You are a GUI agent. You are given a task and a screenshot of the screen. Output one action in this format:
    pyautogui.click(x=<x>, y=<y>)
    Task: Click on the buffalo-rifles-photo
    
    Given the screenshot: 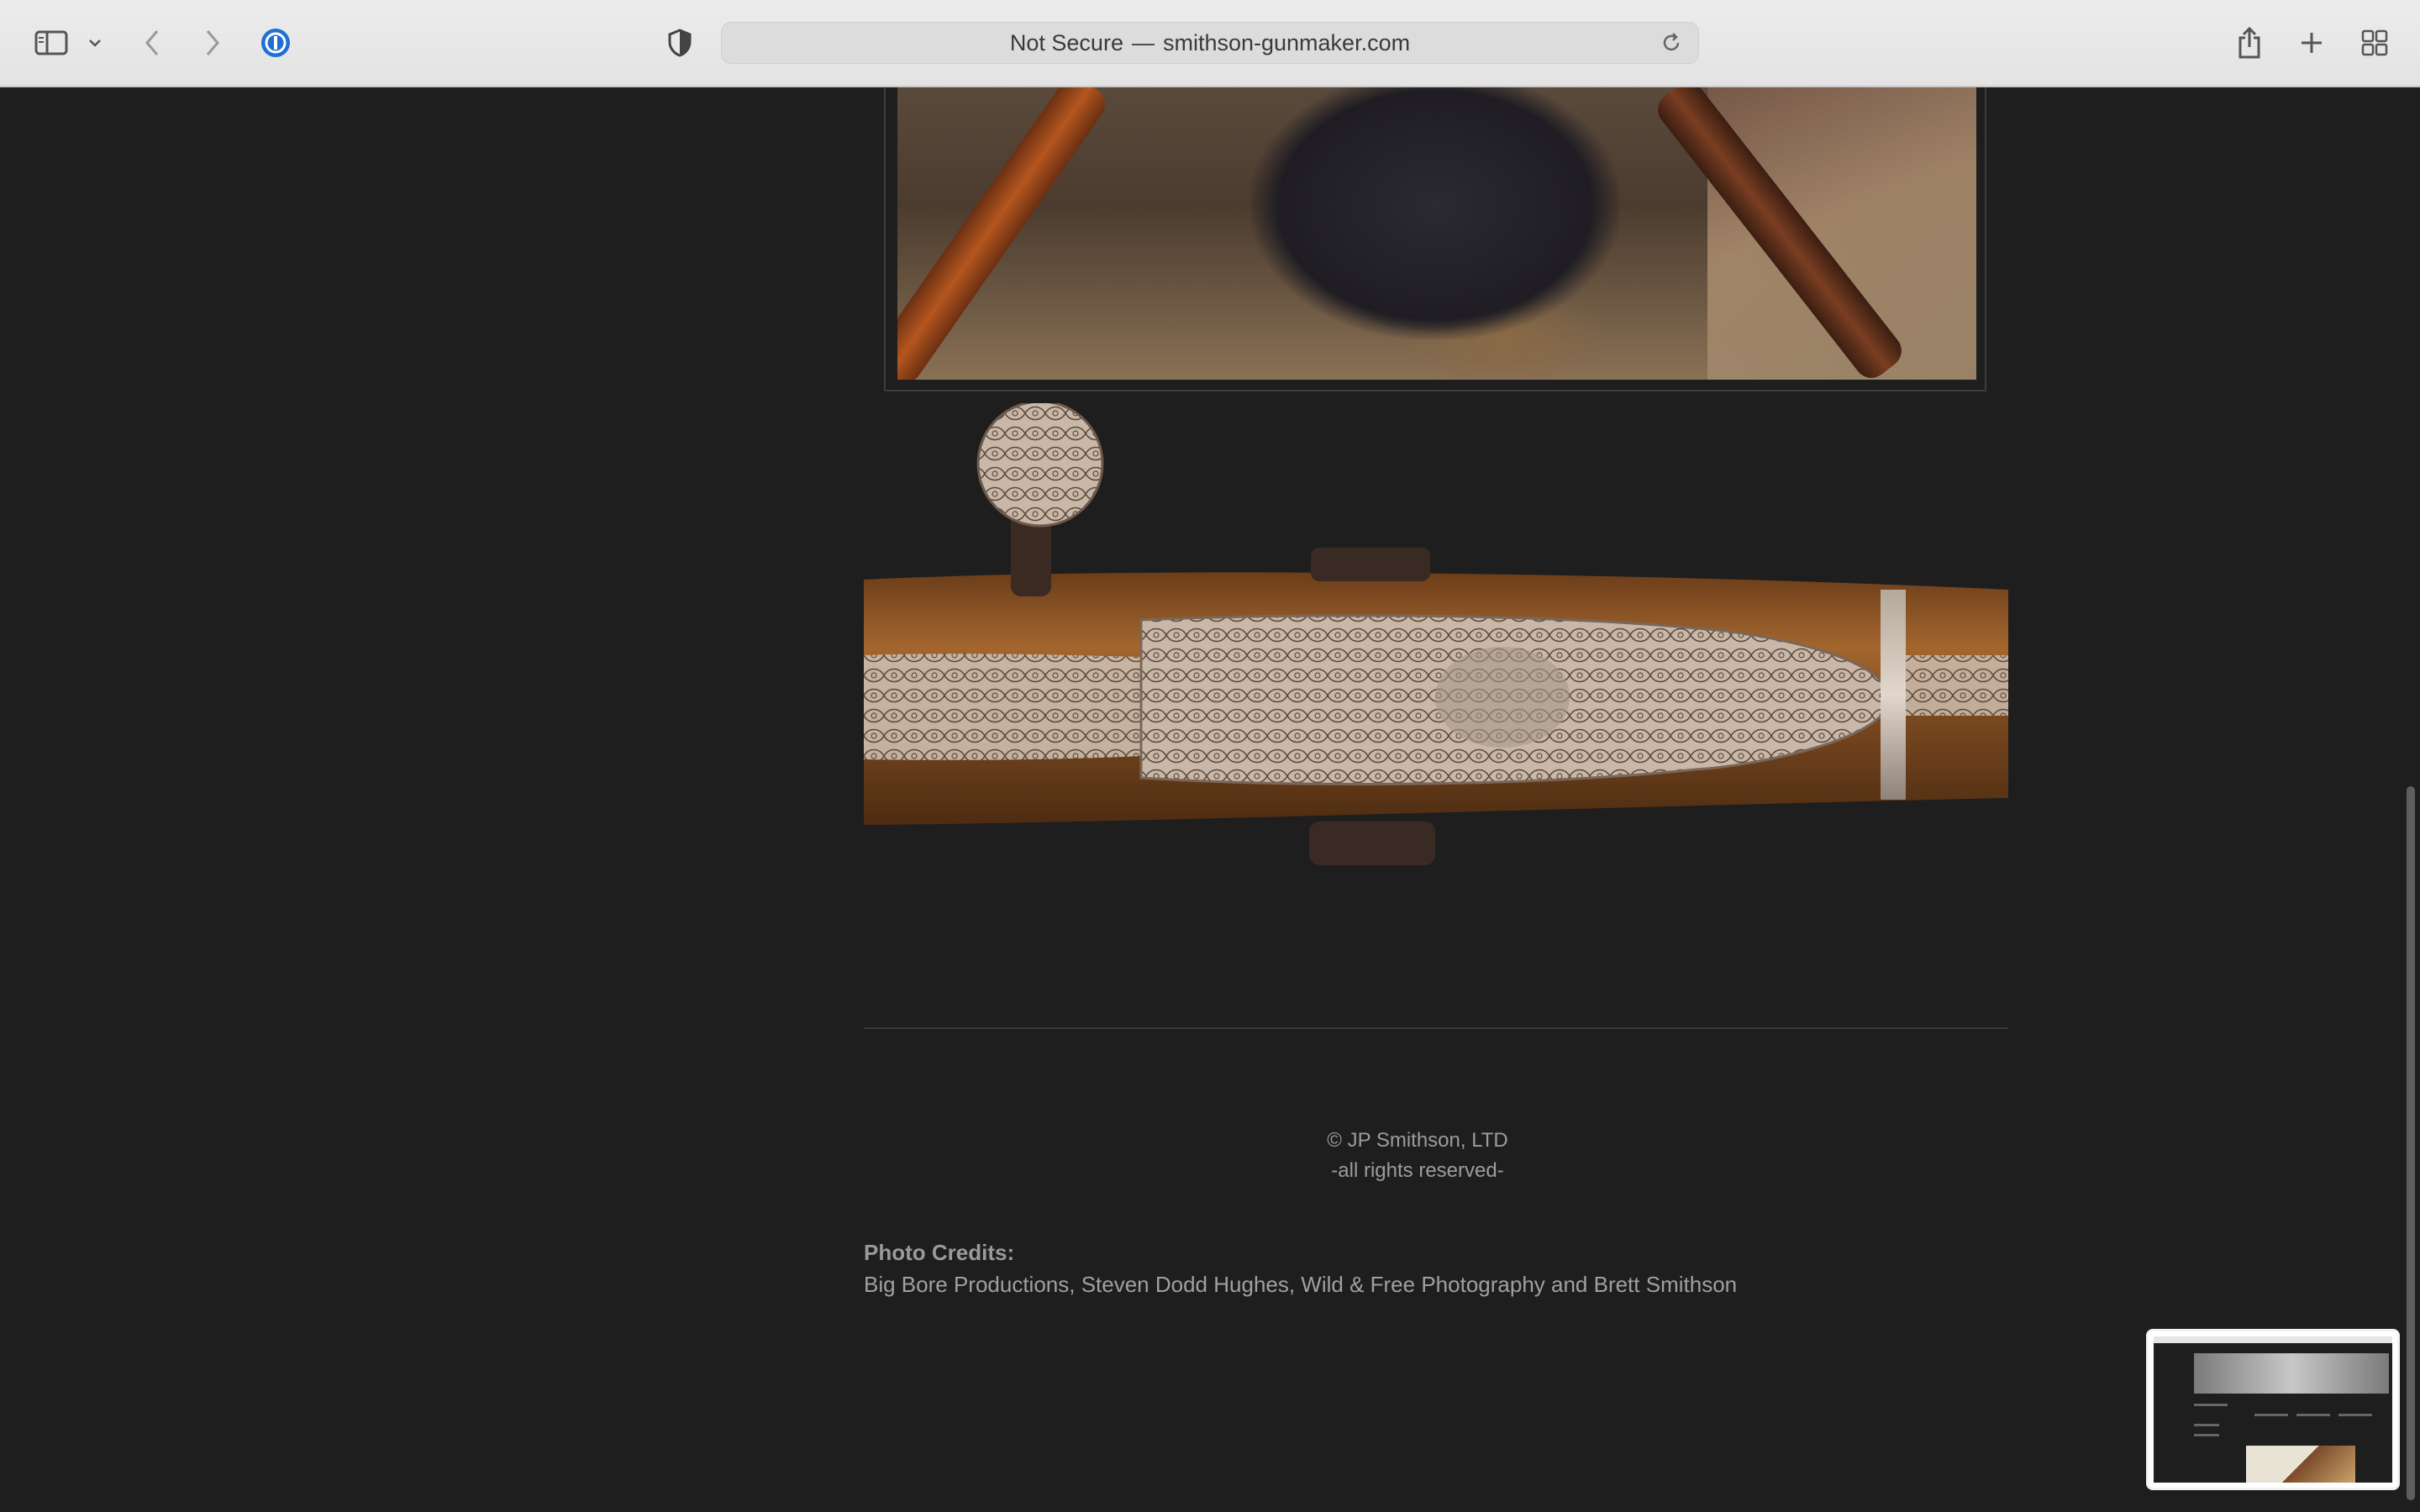 What is the action you would take?
    pyautogui.click(x=1437, y=233)
    